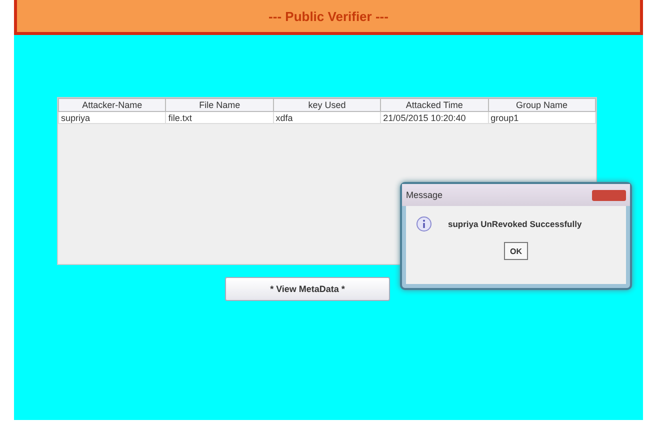  Describe the element at coordinates (112, 118) in the screenshot. I see `table-cell: supriya` at that location.